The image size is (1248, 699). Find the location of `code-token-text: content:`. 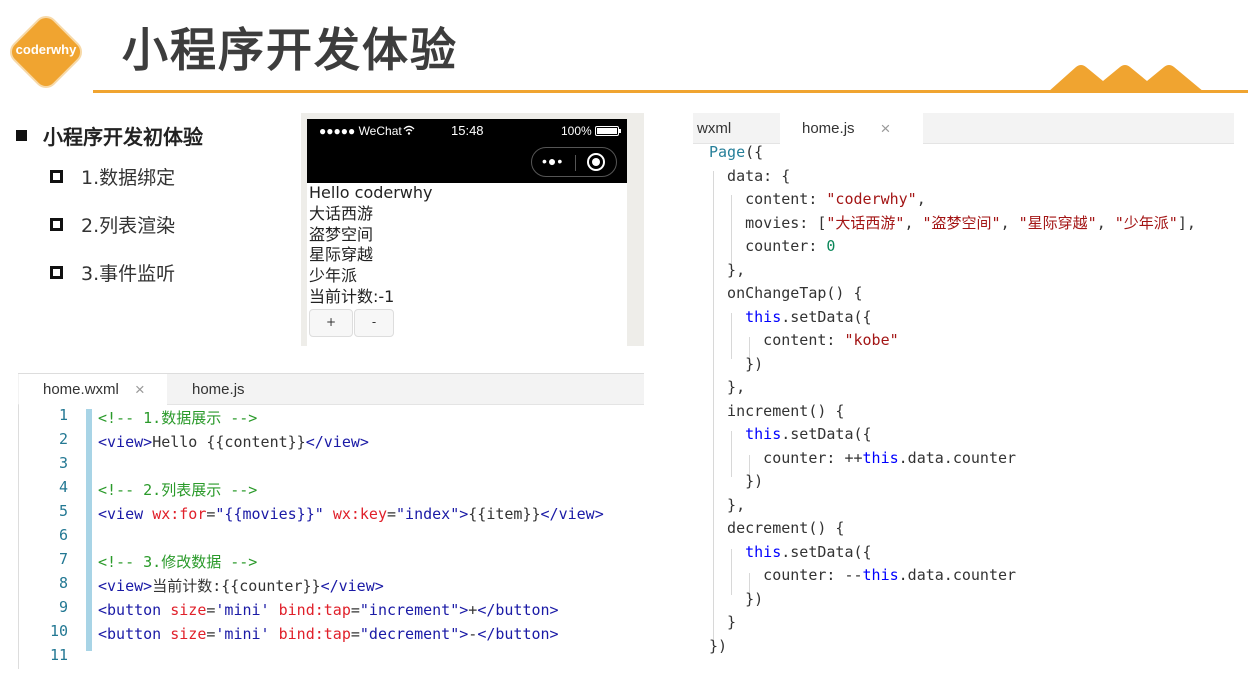

code-token-text: content: is located at coordinates (777, 340).